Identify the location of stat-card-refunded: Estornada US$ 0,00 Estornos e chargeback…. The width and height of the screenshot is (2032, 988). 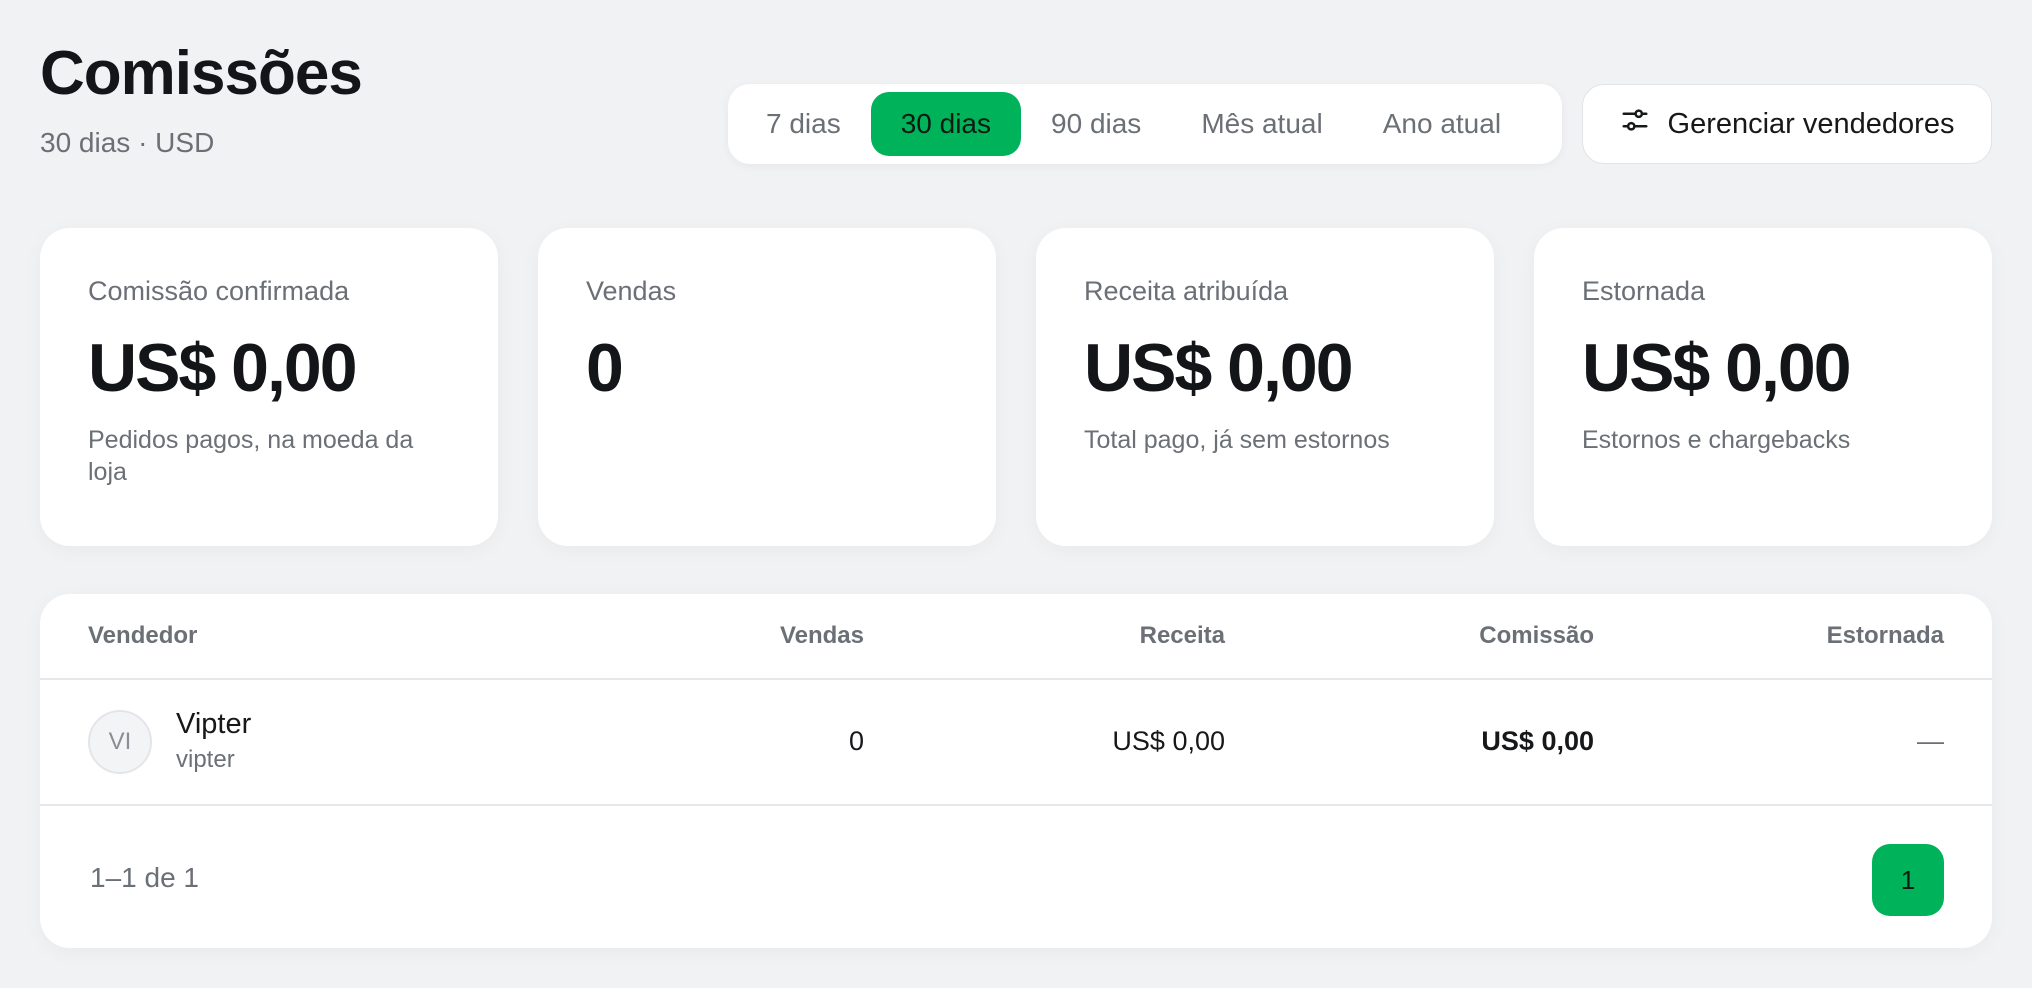
(1763, 387).